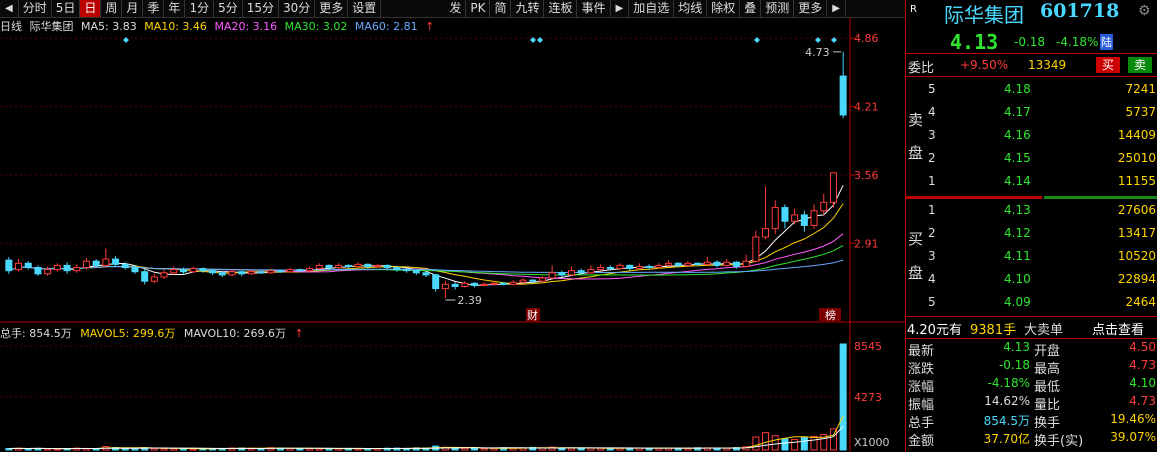 The height and width of the screenshot is (452, 1157). I want to click on settings-icon: ⚙, so click(1144, 11).